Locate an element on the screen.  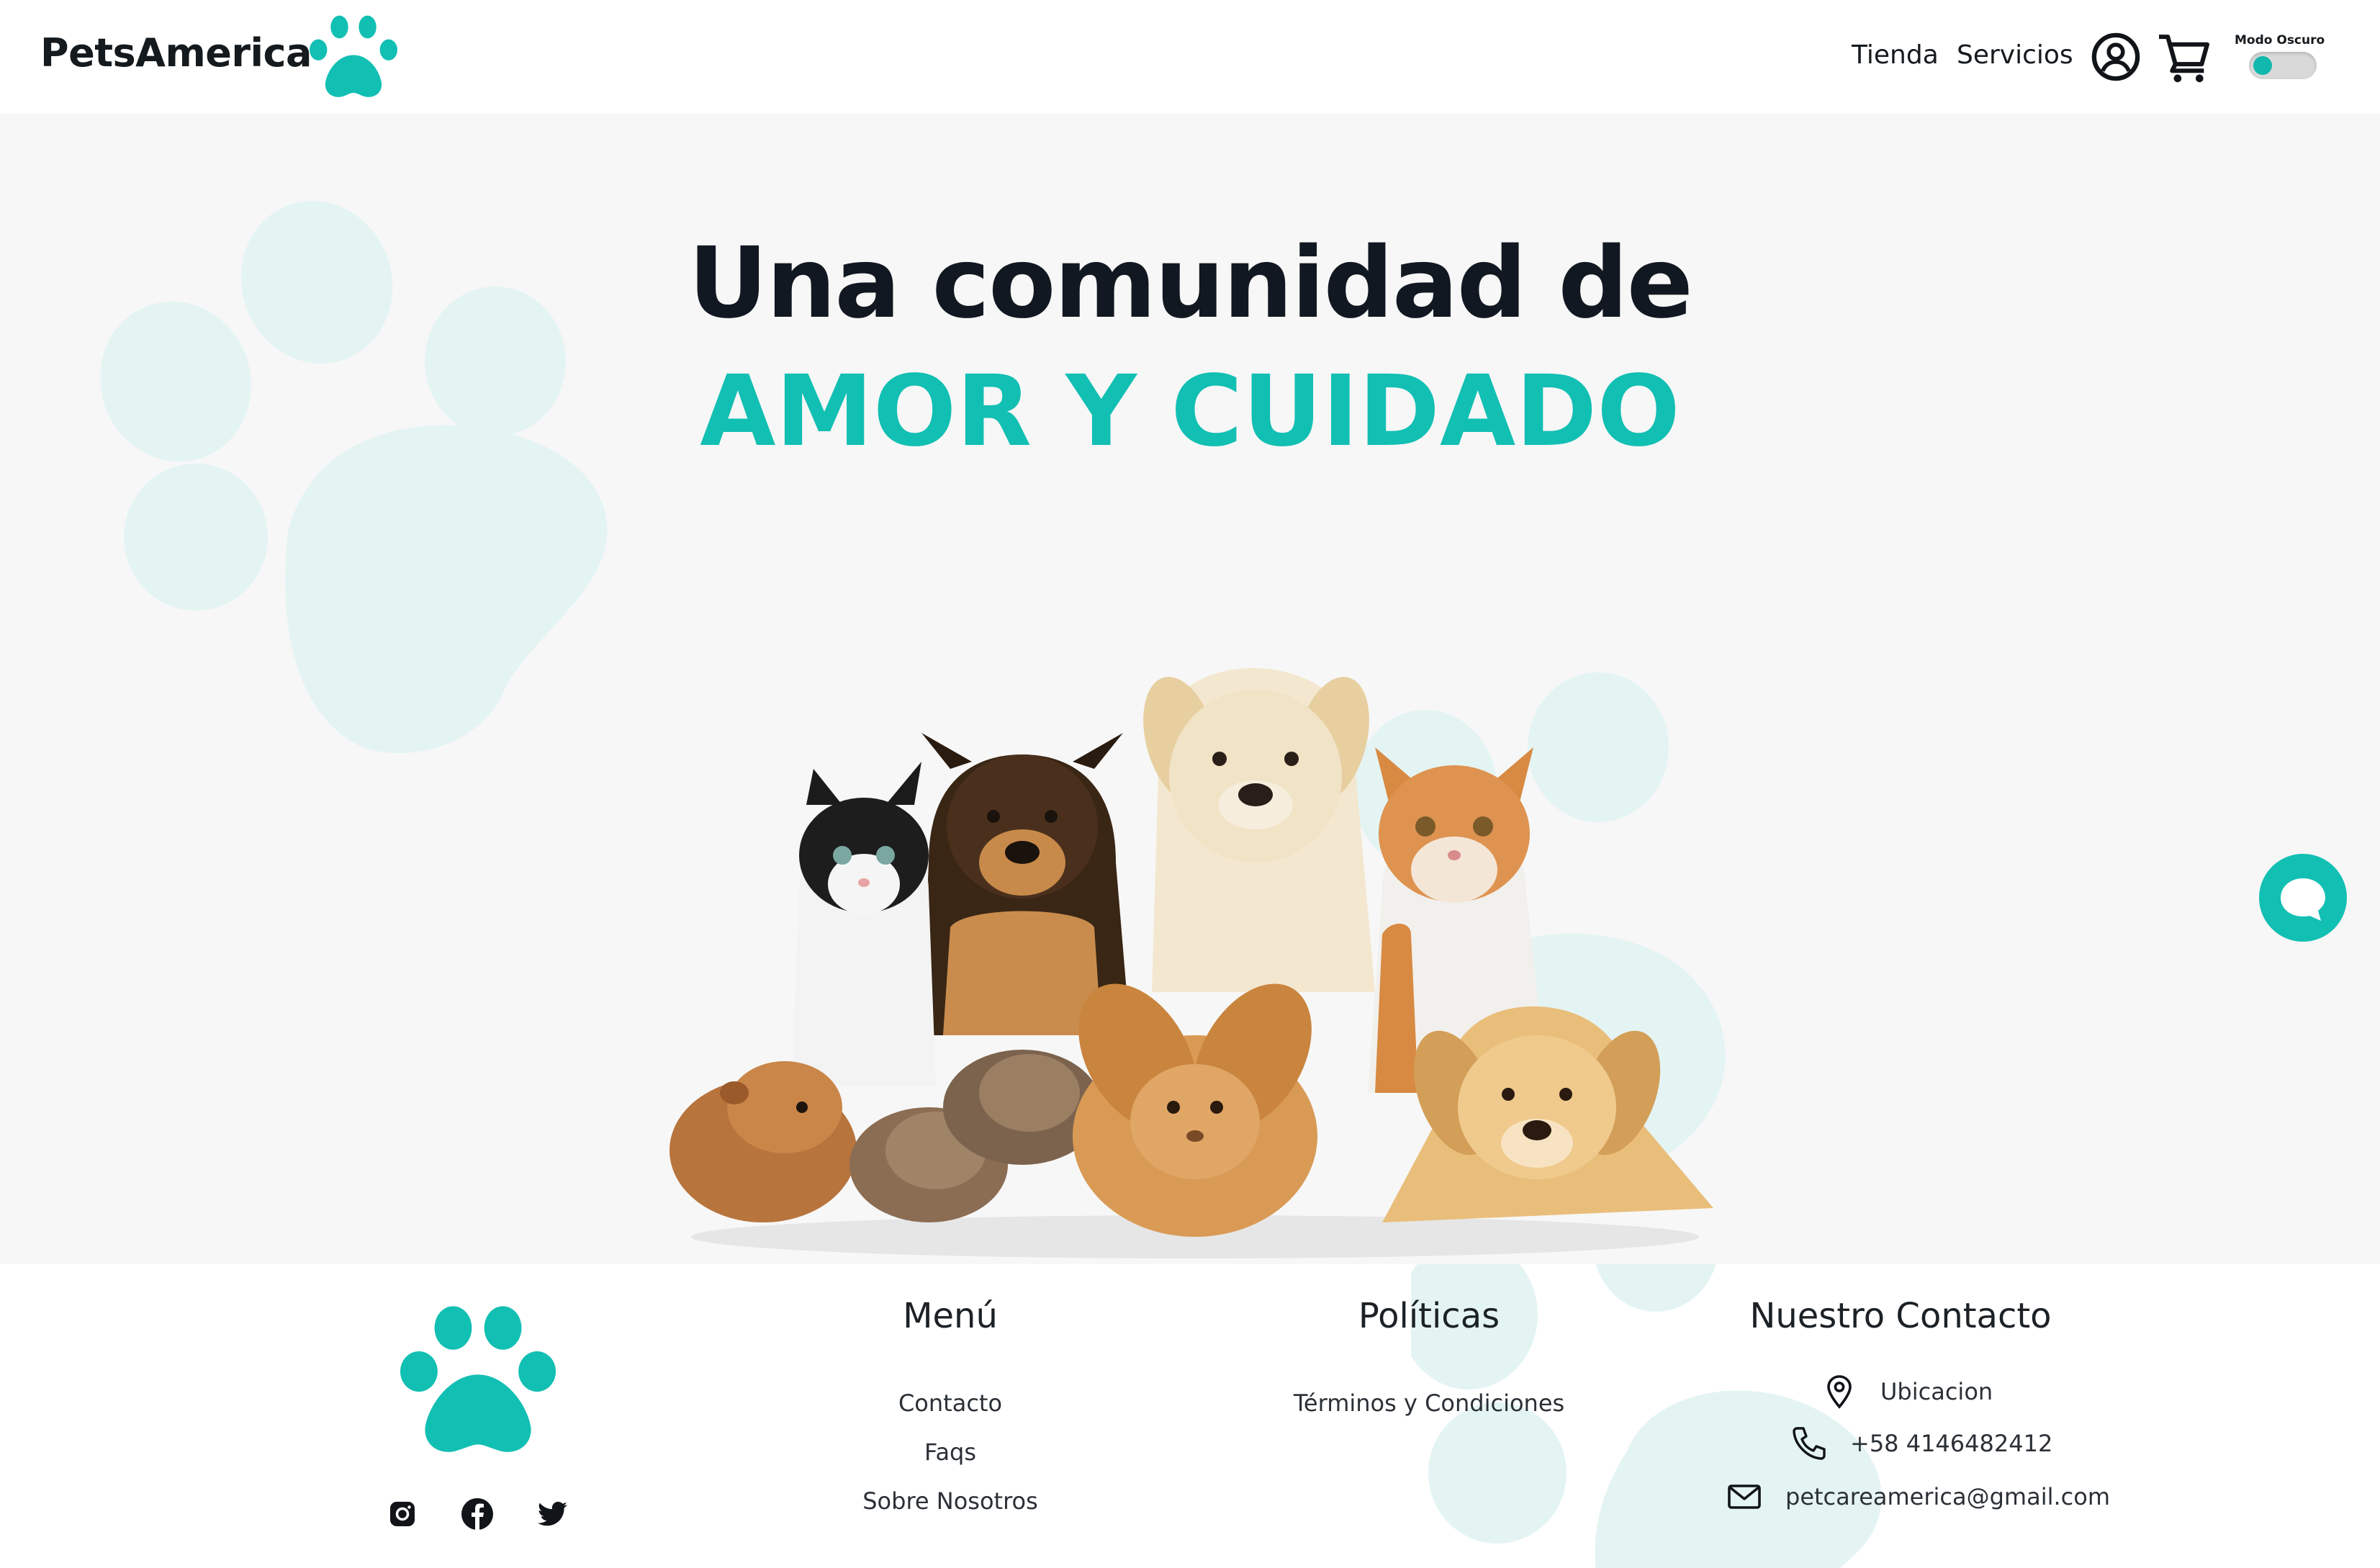
paw-icon is located at coordinates (353, 57).